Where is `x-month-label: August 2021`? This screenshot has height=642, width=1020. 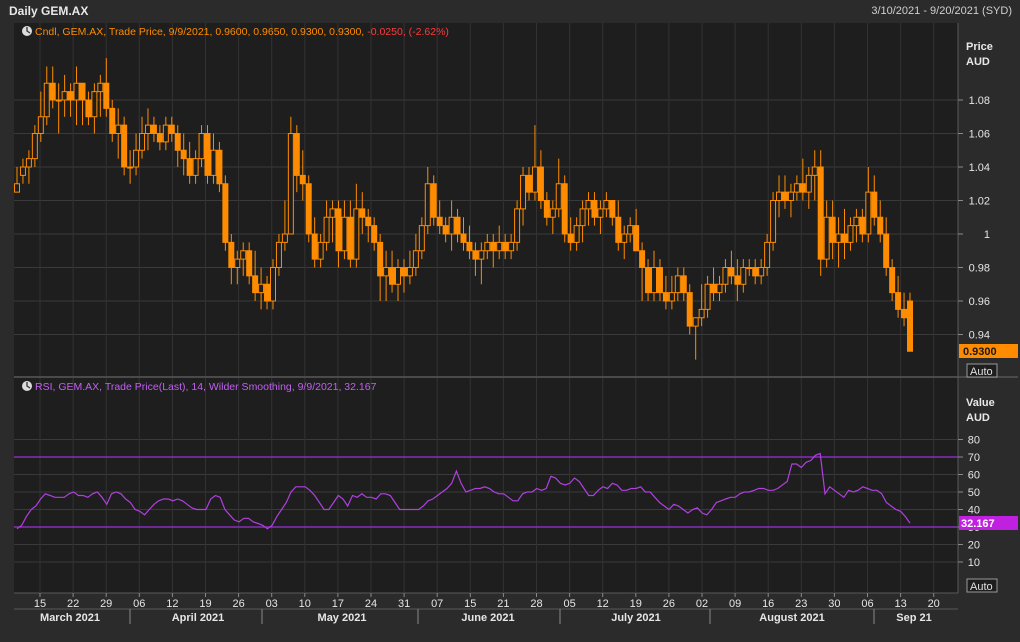
x-month-label: August 2021 is located at coordinates (791, 618).